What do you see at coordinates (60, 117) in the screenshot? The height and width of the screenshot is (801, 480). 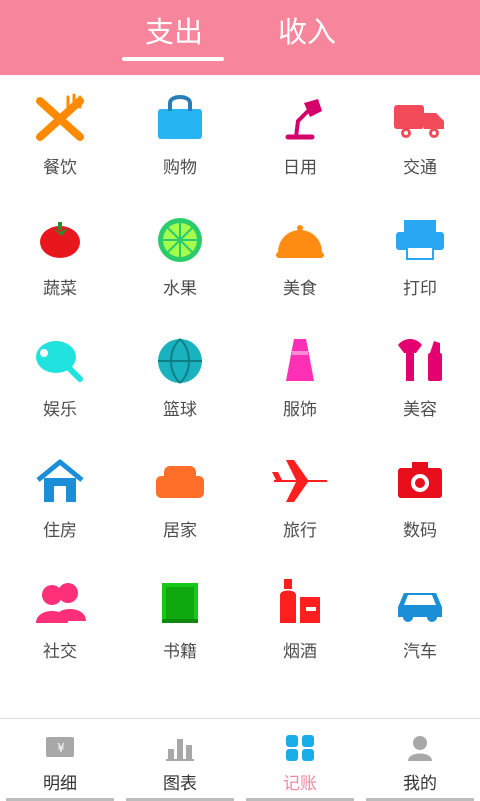 I see `fork-knife-icon` at bounding box center [60, 117].